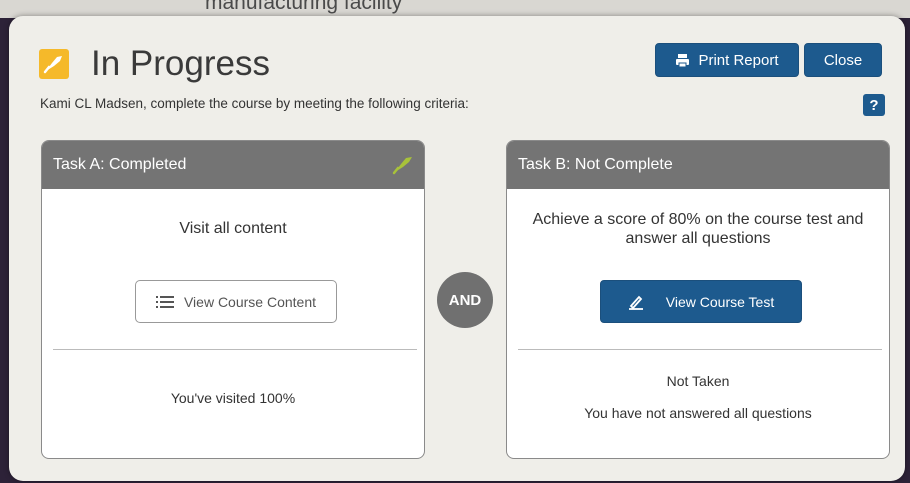  What do you see at coordinates (304, 7) in the screenshot?
I see `background-text: manufacturing facility` at bounding box center [304, 7].